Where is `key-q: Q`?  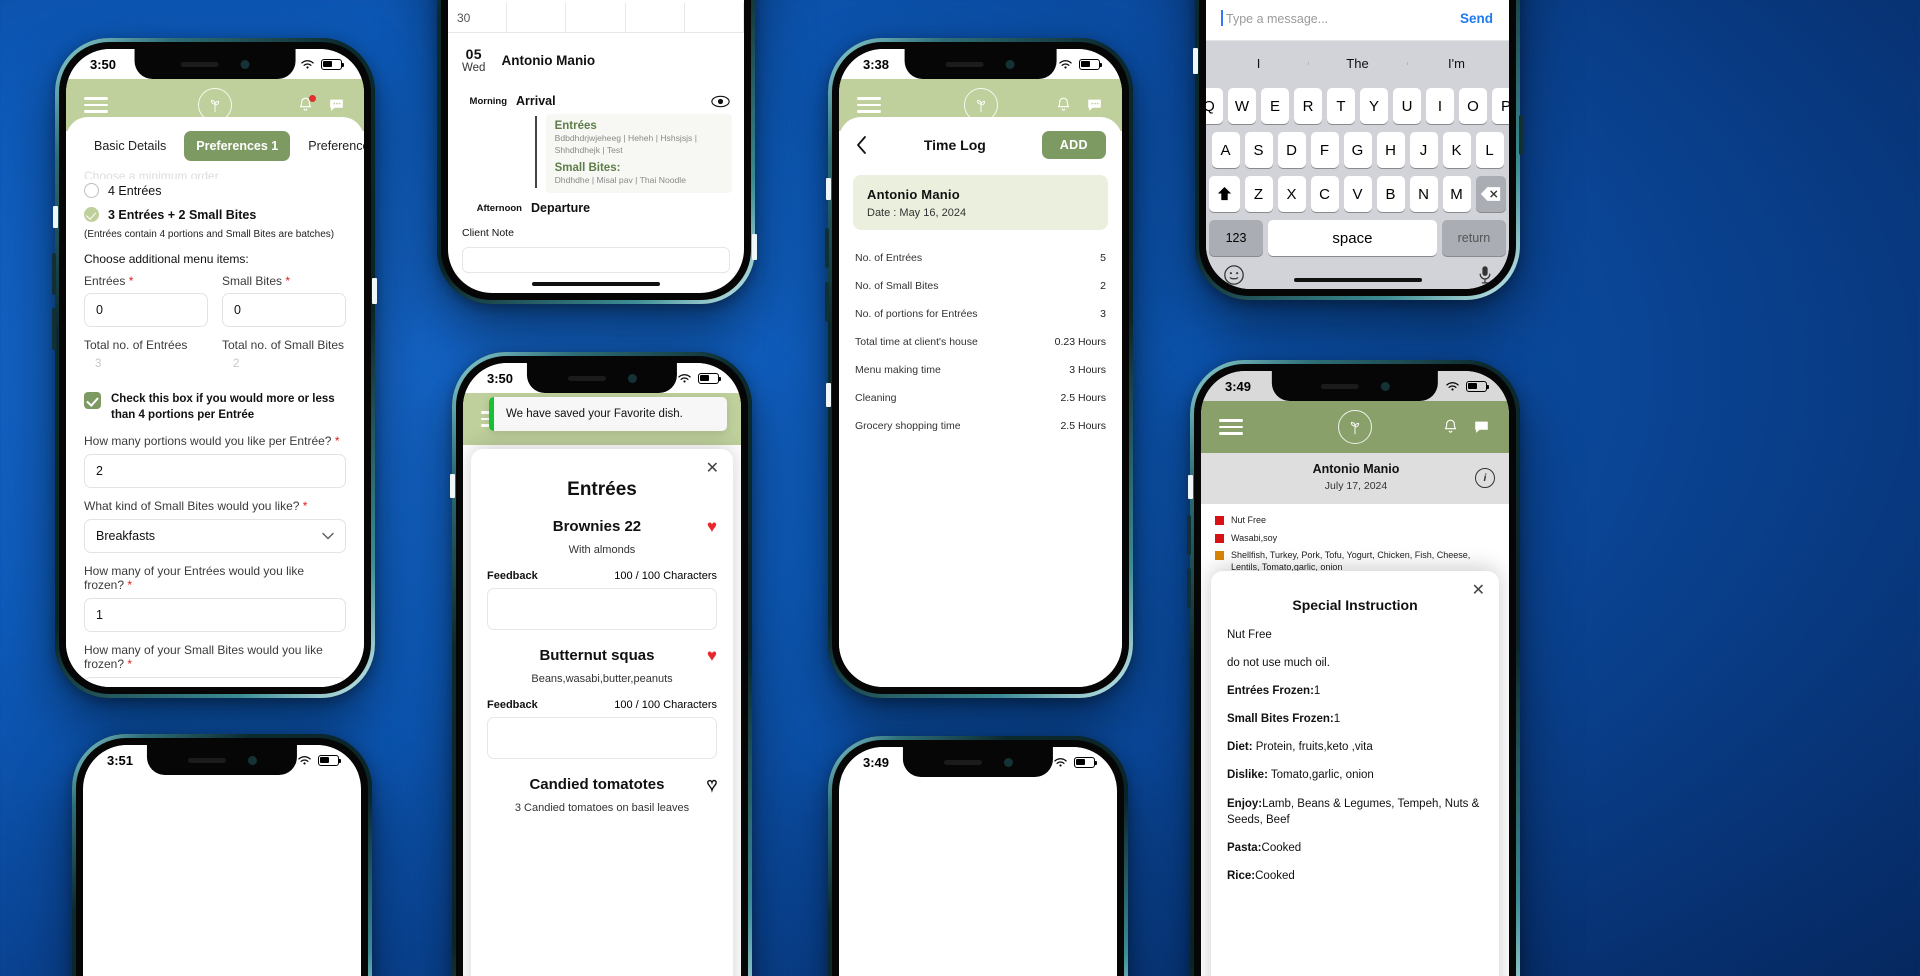
key-q: Q is located at coordinates (1214, 106).